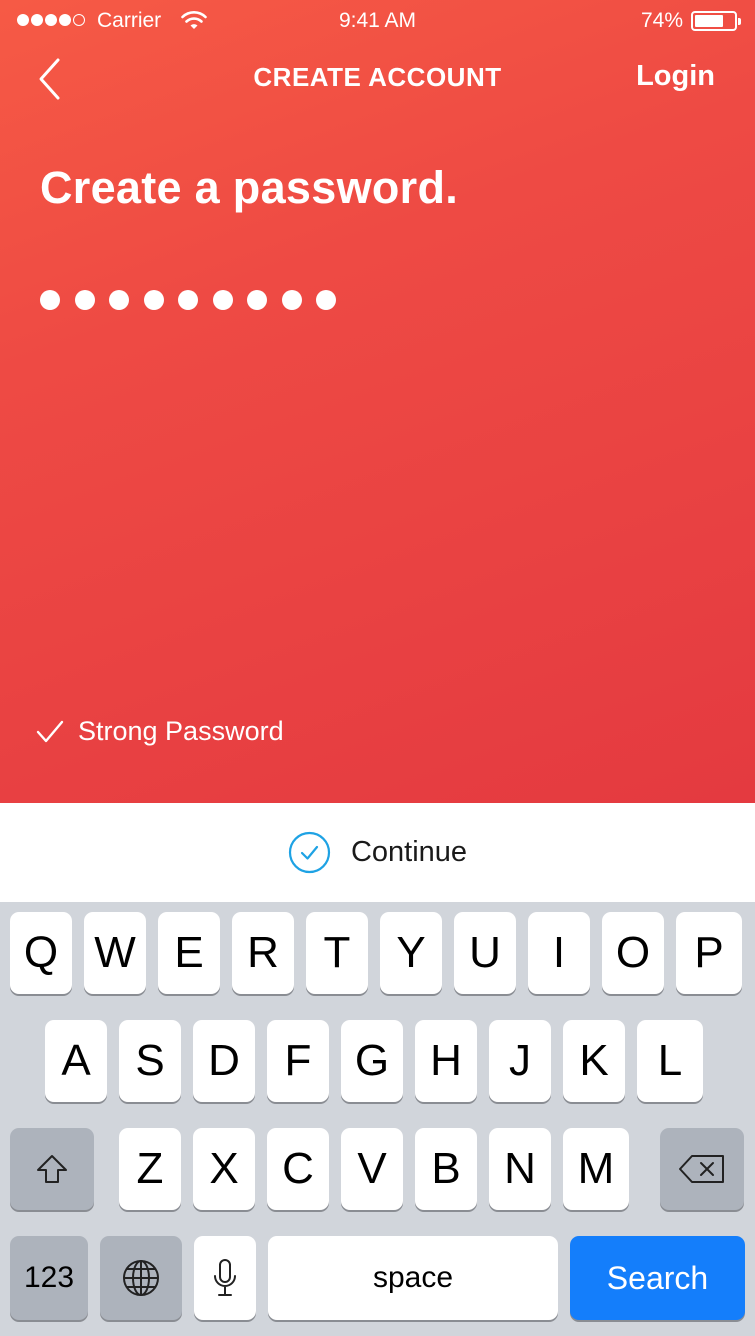 This screenshot has width=755, height=1336. I want to click on space-key: space, so click(413, 1278).